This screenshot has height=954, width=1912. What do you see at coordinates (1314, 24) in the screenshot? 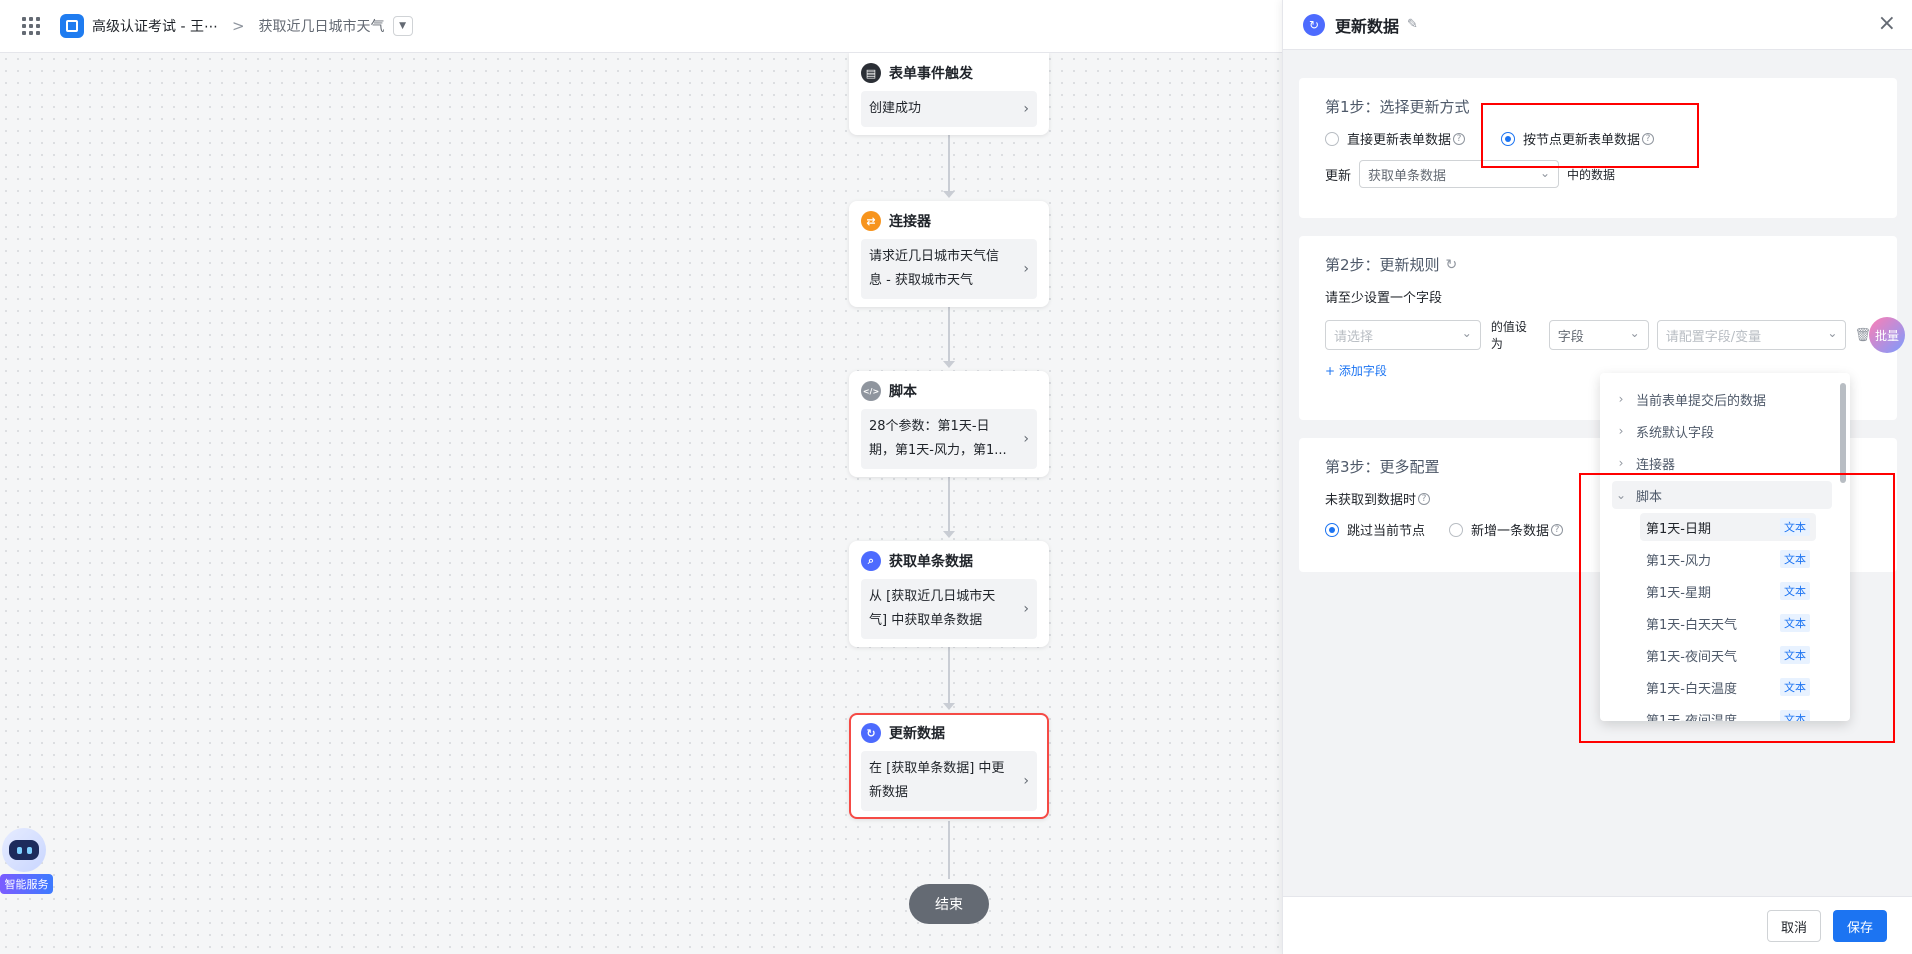
I see `update-icon: ↻` at bounding box center [1314, 24].